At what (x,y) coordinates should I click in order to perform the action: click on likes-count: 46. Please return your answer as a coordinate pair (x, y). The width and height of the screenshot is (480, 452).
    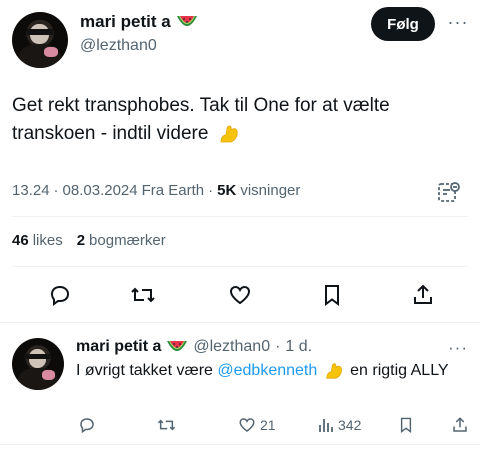
    Looking at the image, I should click on (20, 240).